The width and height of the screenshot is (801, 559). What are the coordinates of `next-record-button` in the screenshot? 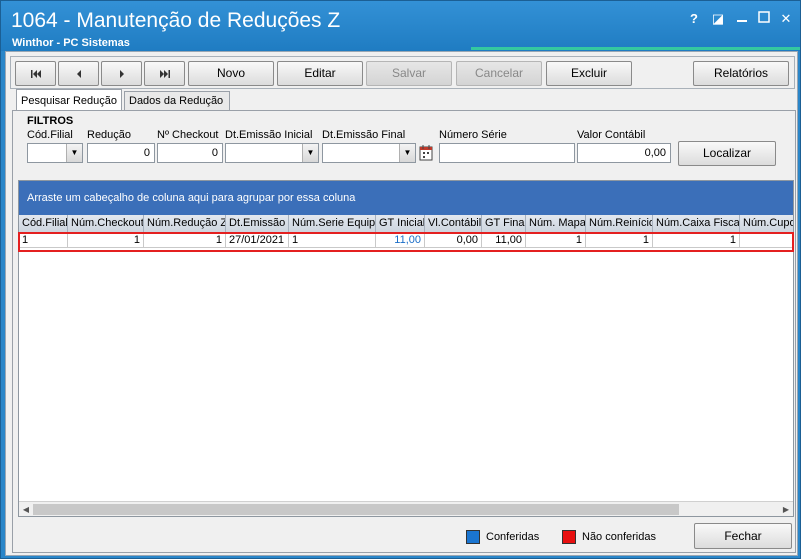 It's located at (121, 73).